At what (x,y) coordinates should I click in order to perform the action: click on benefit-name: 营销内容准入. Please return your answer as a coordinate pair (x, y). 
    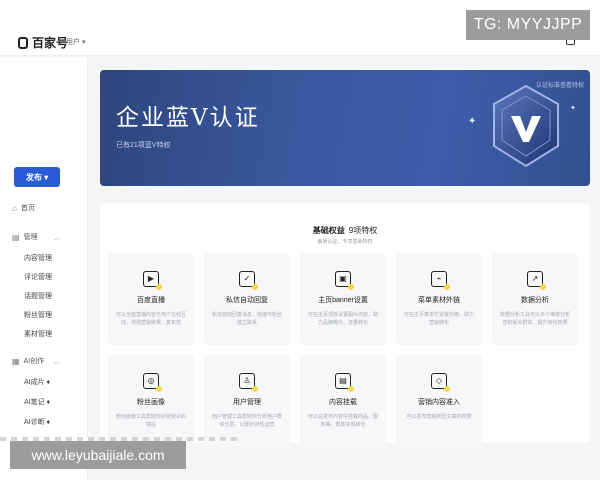
    Looking at the image, I should click on (439, 402).